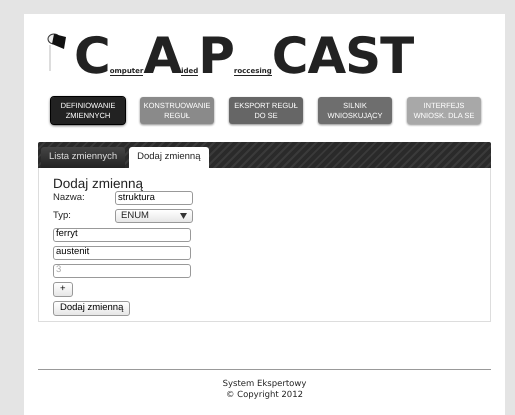 This screenshot has height=415, width=515. I want to click on tab: Dodaj zmienną, so click(168, 157).